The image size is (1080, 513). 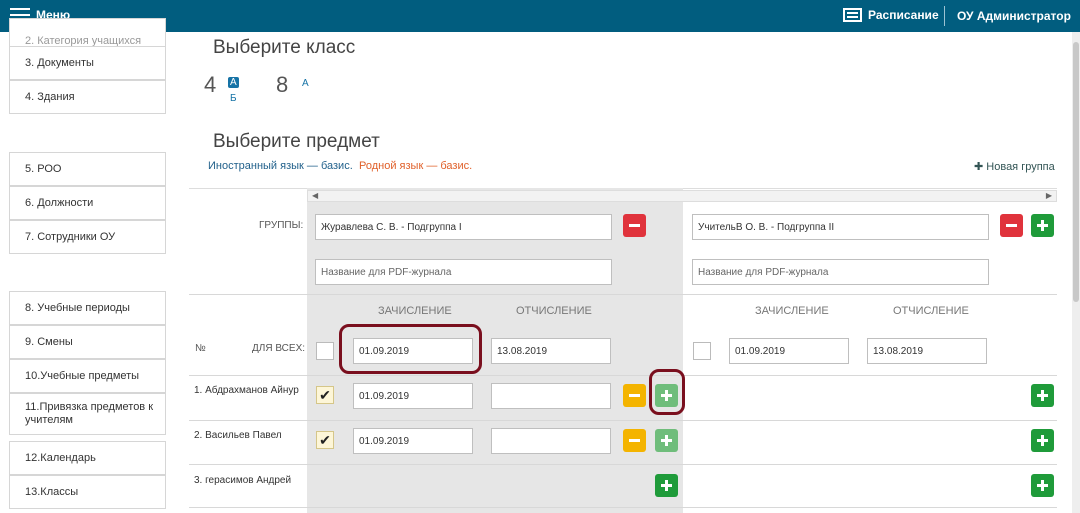 I want to click on grade-4-letter-a: А, so click(x=233, y=82).